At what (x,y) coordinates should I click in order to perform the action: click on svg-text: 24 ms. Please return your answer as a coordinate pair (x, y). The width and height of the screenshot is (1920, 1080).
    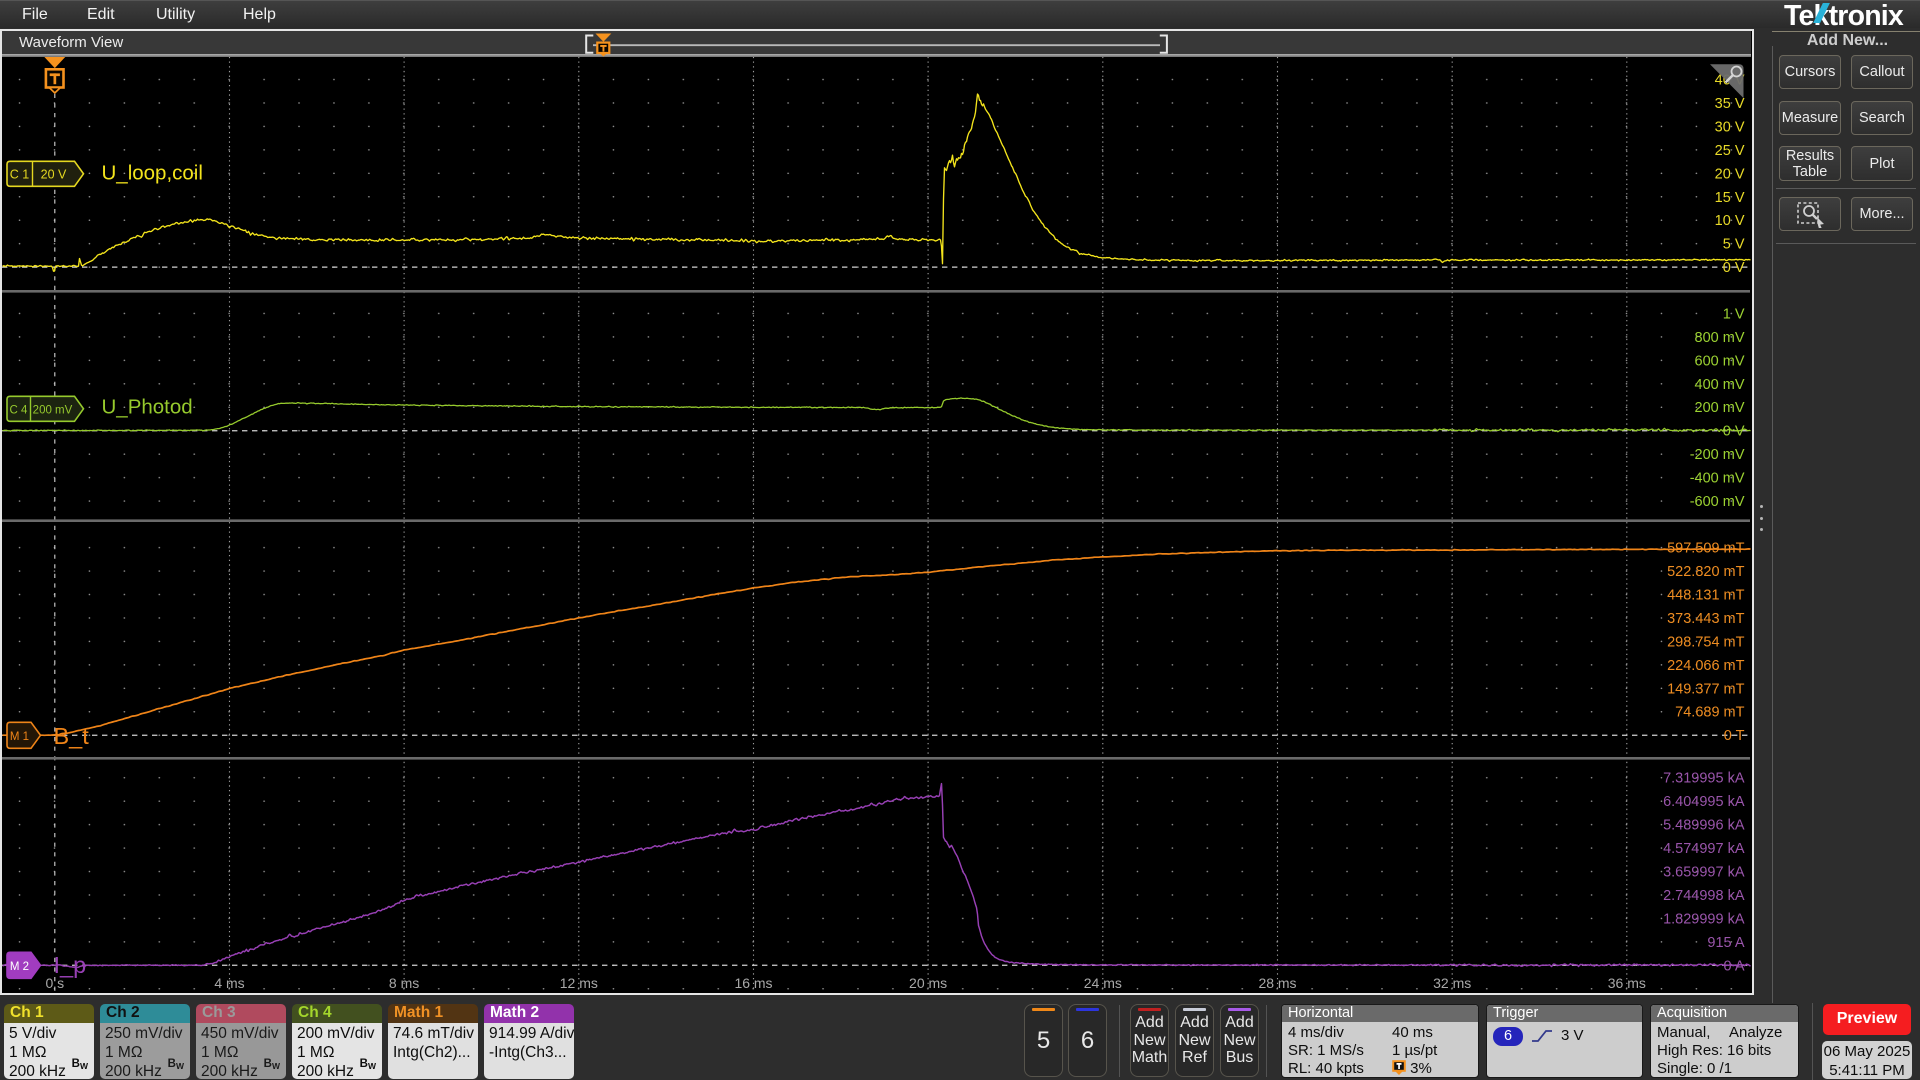
    Looking at the image, I should click on (1103, 983).